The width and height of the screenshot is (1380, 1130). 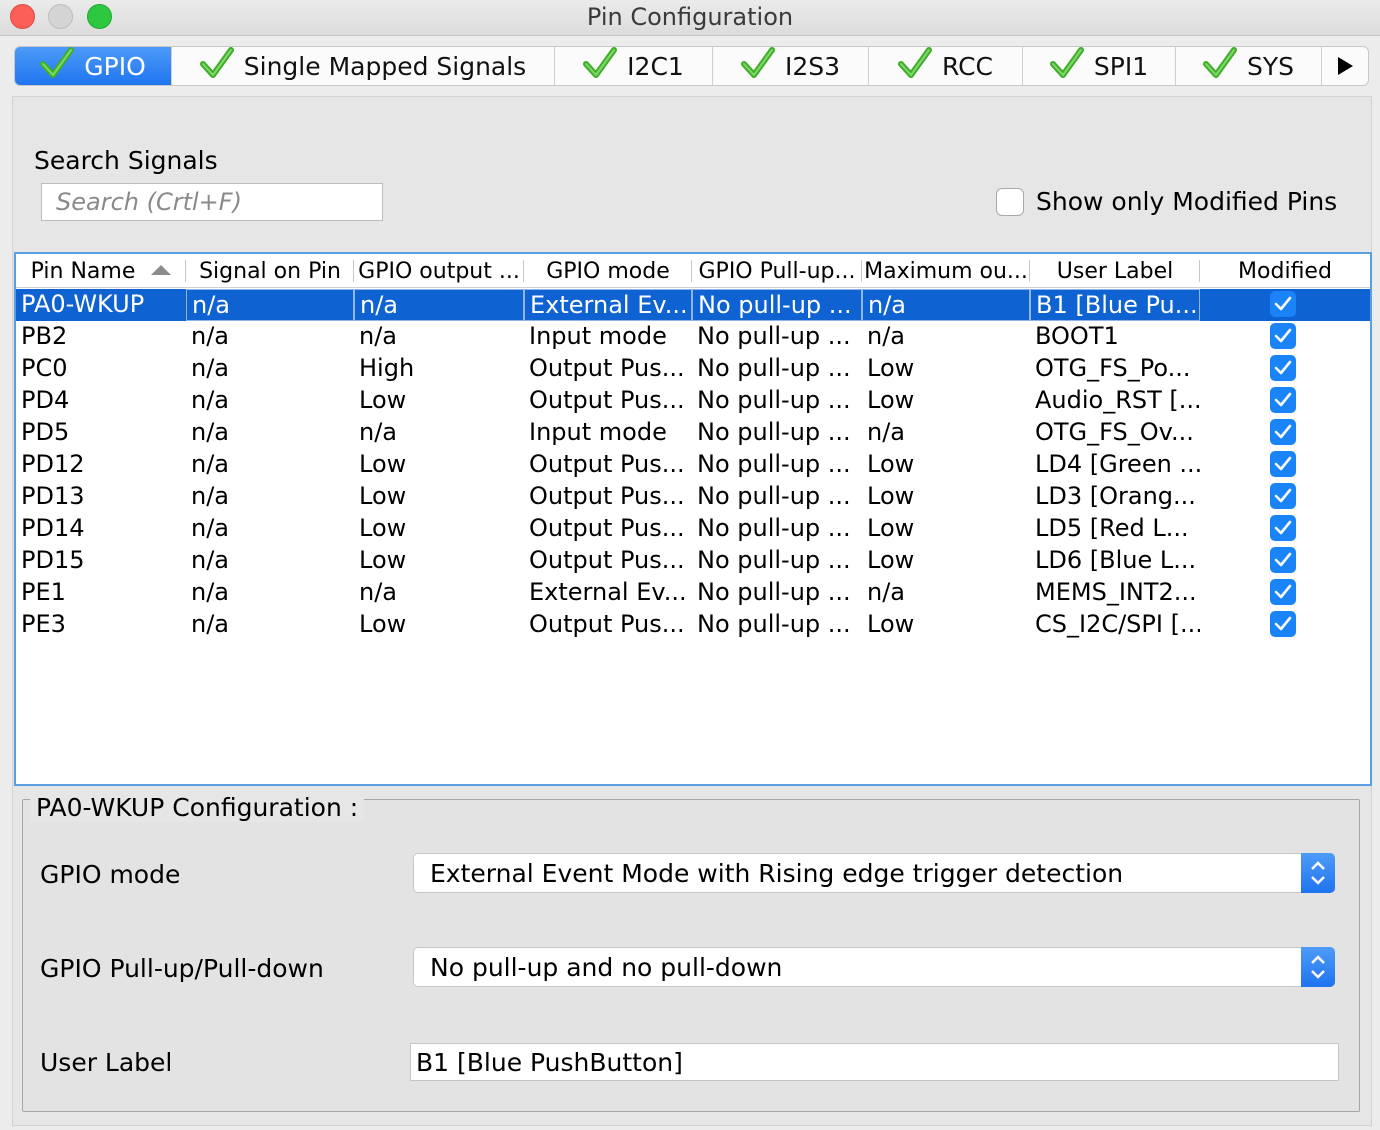 What do you see at coordinates (270, 271) in the screenshot?
I see `column-header-signal-on-pin: Signal on Pin` at bounding box center [270, 271].